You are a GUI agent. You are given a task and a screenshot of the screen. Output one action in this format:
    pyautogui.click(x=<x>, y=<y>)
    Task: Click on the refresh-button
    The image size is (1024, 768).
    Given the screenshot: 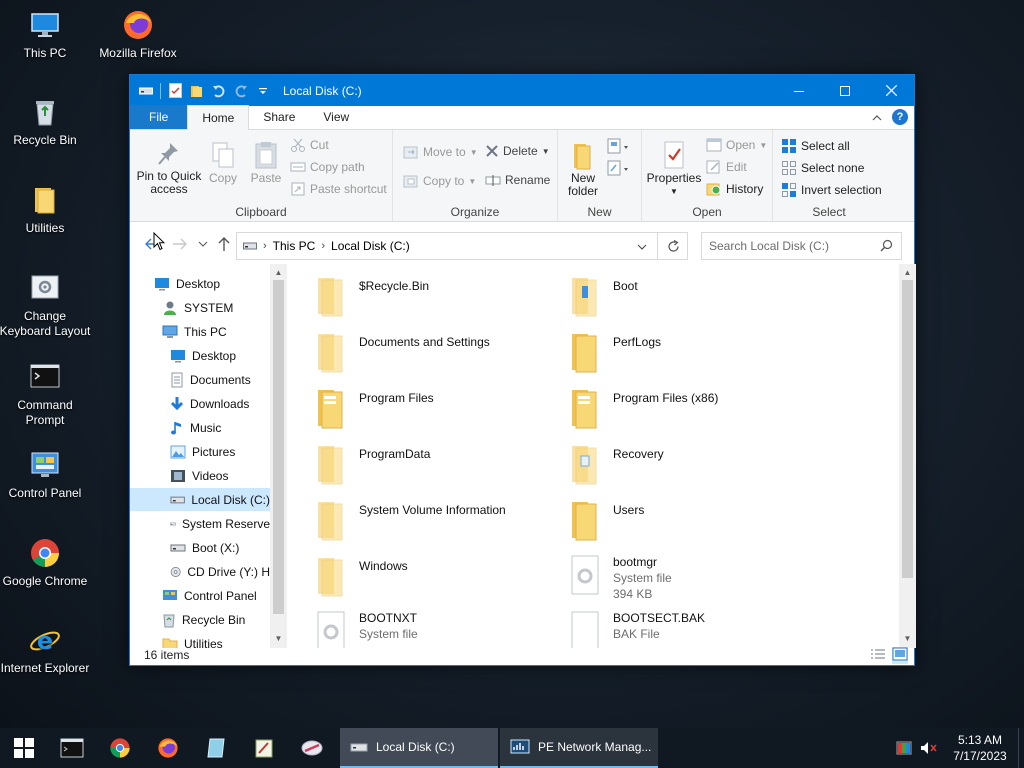 What is the action you would take?
    pyautogui.click(x=672, y=246)
    